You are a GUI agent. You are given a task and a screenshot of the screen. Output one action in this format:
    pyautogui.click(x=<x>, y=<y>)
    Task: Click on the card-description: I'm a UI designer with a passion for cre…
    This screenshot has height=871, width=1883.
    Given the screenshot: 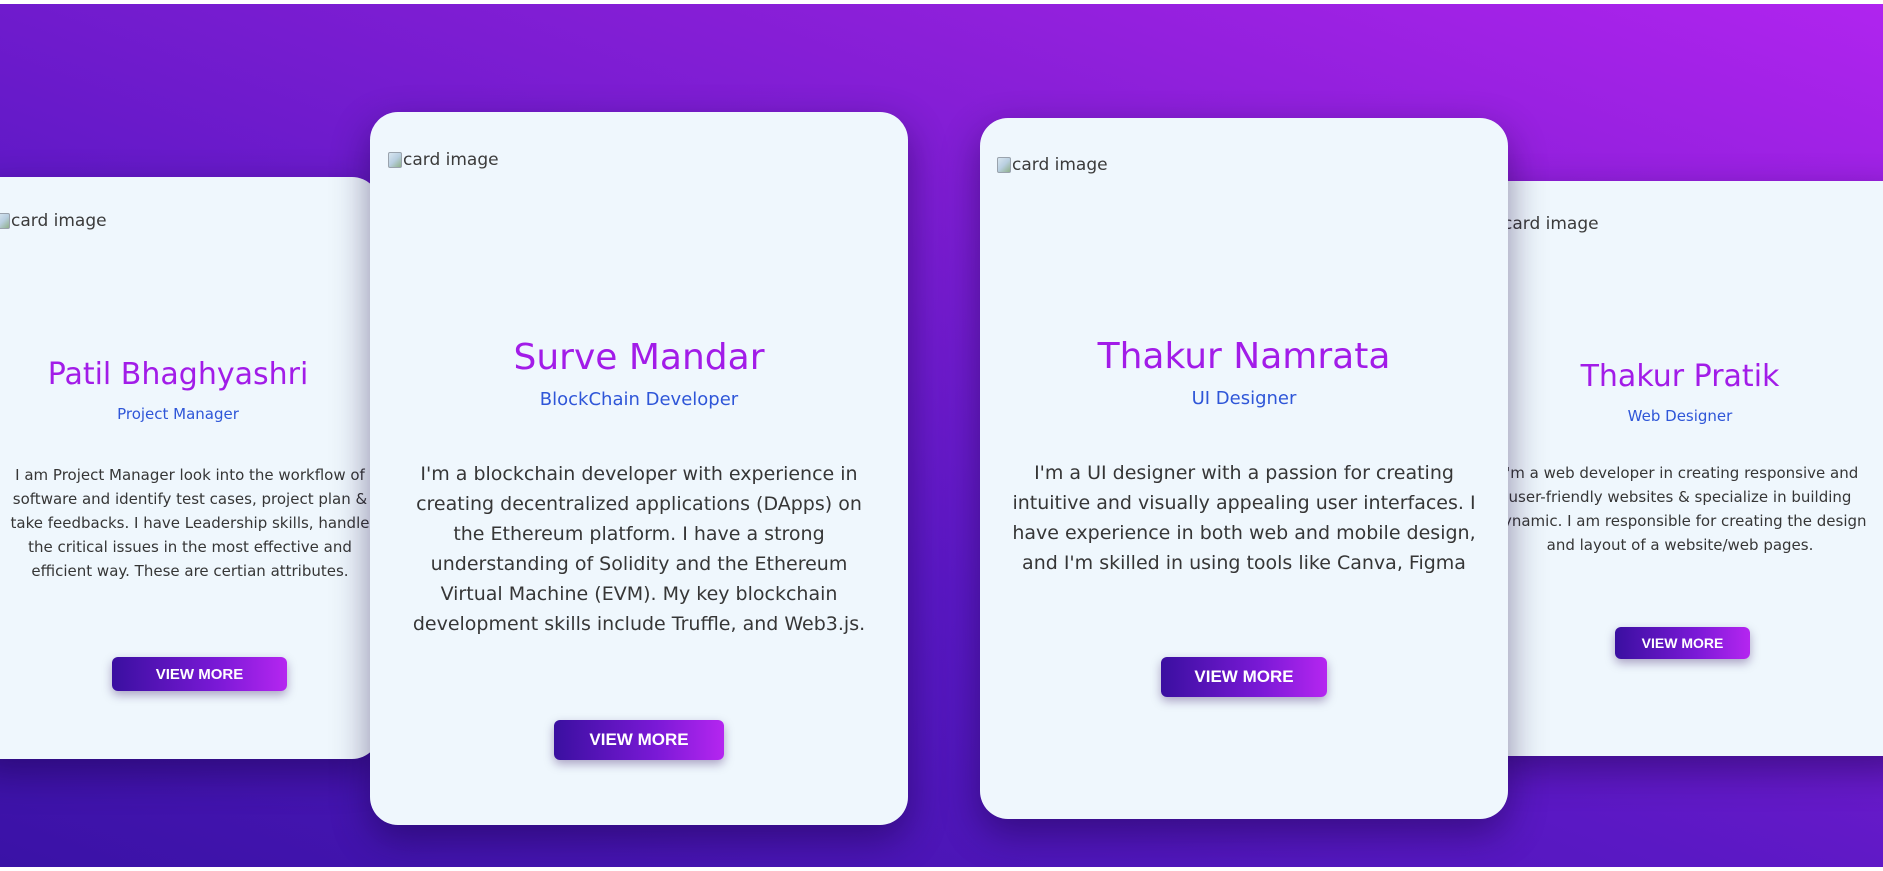 What is the action you would take?
    pyautogui.click(x=1244, y=518)
    